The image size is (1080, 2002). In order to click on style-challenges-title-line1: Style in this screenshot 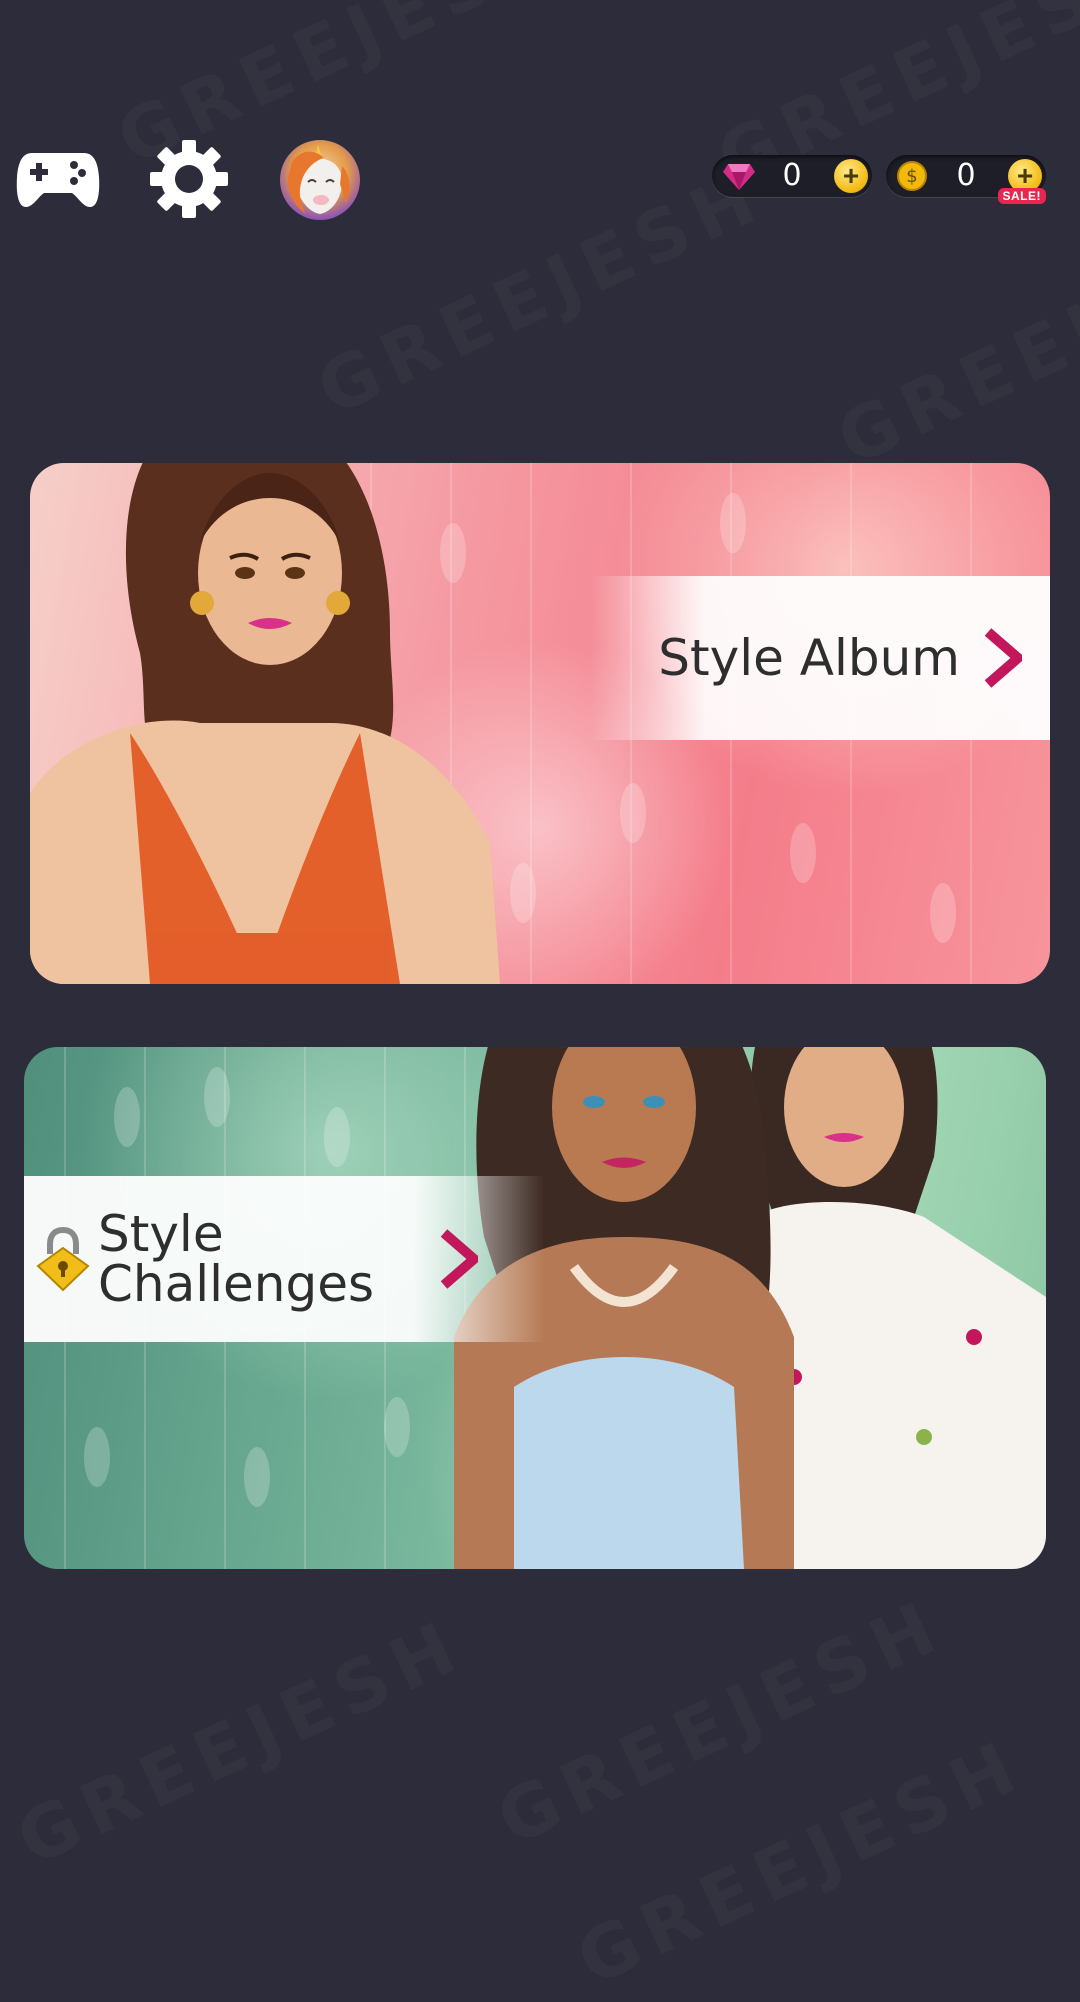, I will do `click(161, 1234)`.